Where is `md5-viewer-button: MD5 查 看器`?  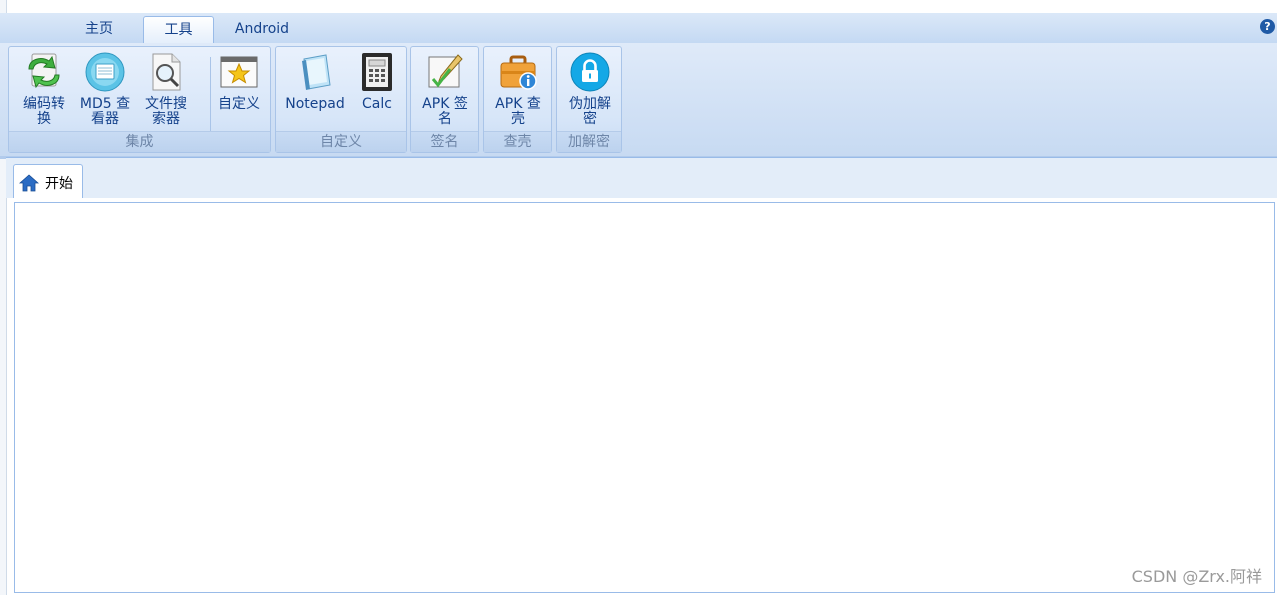
md5-viewer-button: MD5 查 看器 is located at coordinates (105, 89).